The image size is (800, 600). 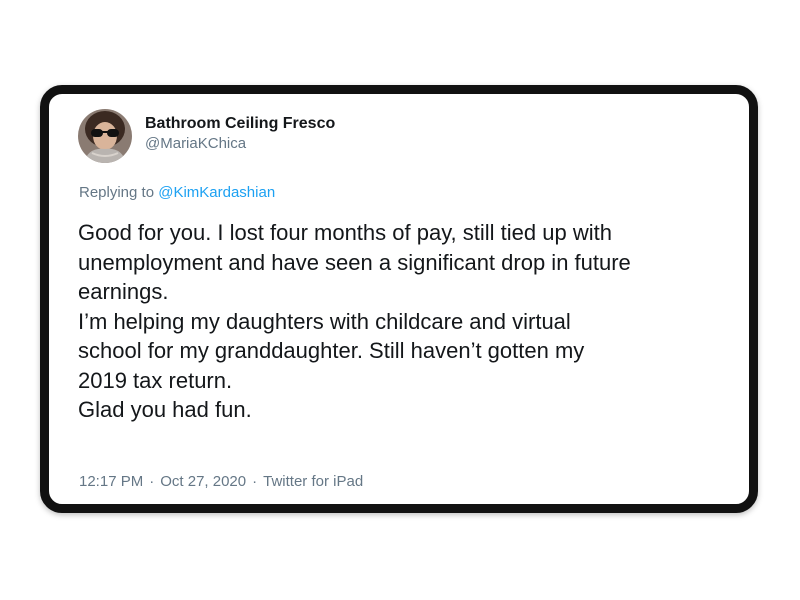 I want to click on avatar, so click(x=105, y=136).